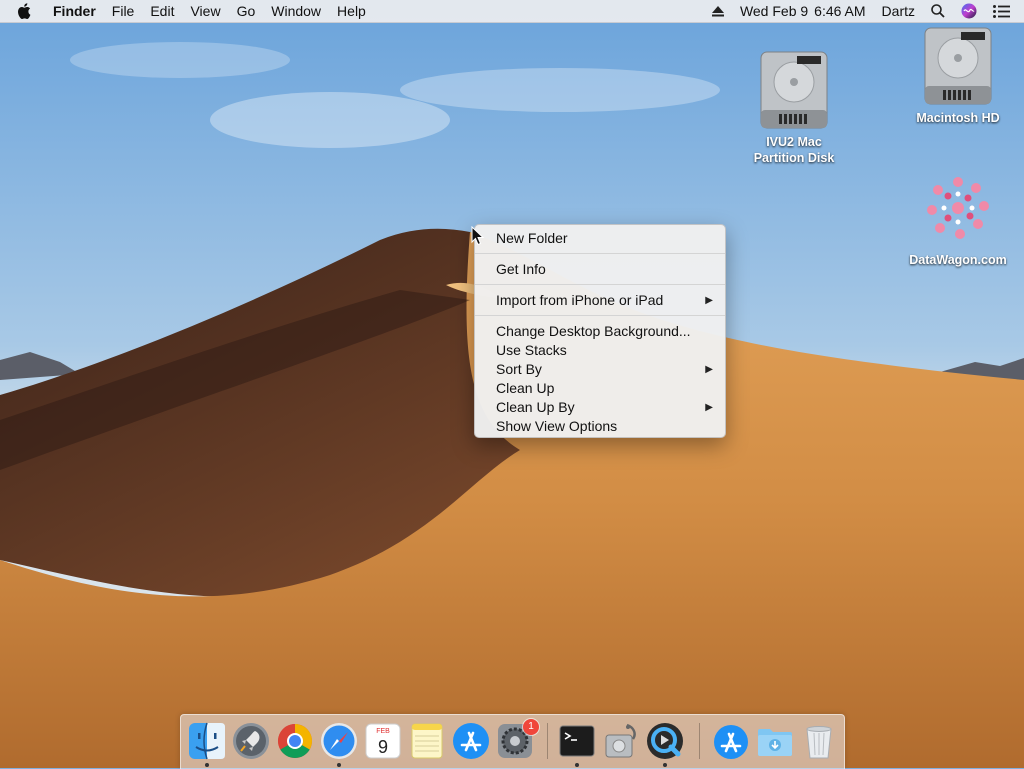 This screenshot has width=1024, height=769. What do you see at coordinates (525, 388) in the screenshot?
I see `menu-item-label: Clean Up` at bounding box center [525, 388].